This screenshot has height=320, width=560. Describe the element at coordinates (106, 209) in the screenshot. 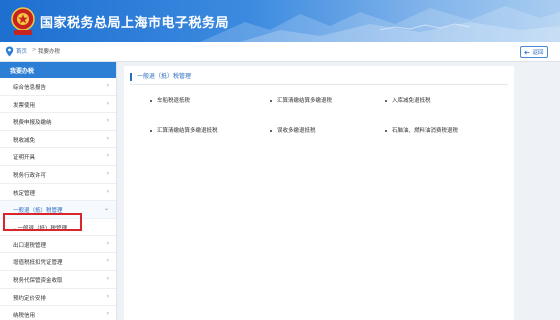

I see `chevron-down-icon: ⌄` at that location.